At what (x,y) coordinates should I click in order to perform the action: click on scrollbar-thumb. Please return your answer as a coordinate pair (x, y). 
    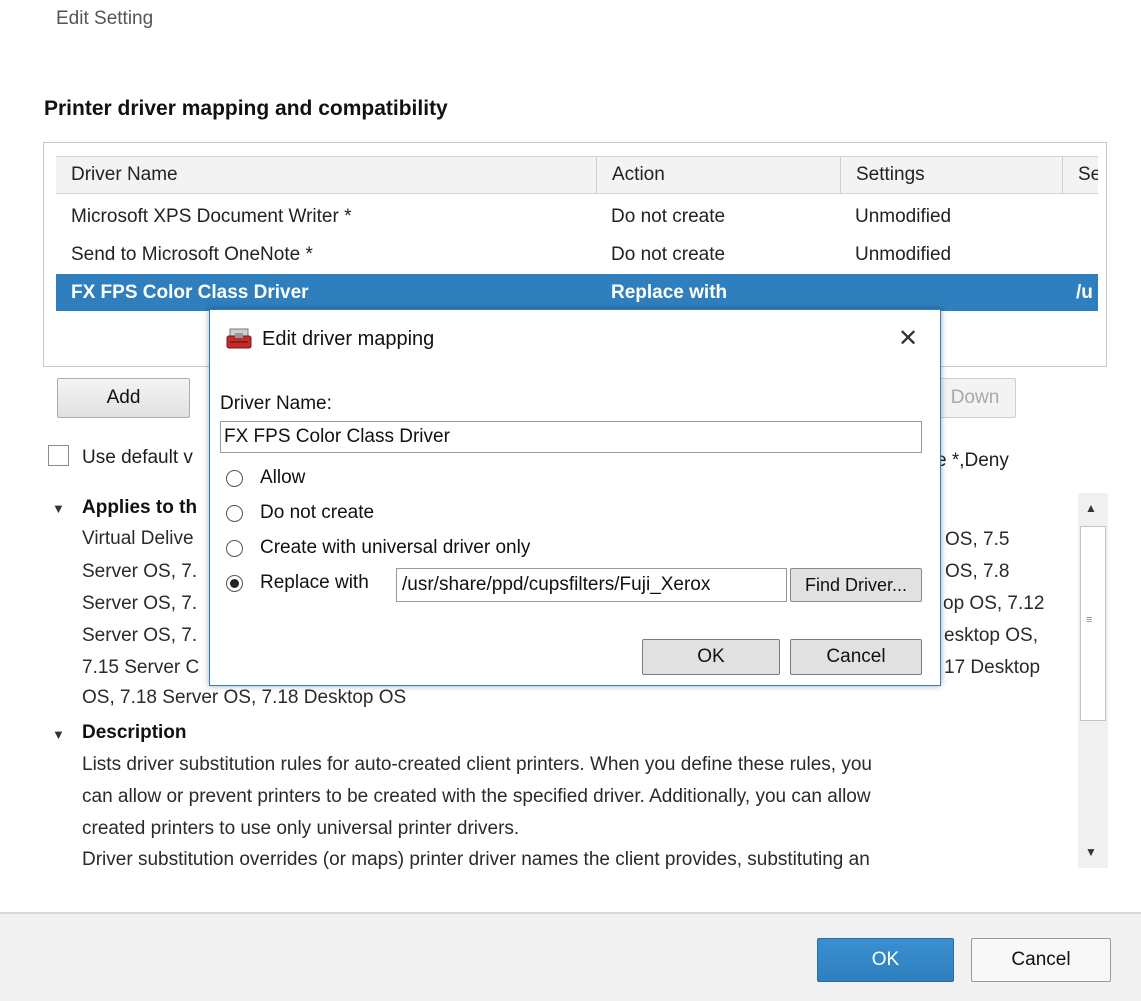
    Looking at the image, I should click on (1093, 623).